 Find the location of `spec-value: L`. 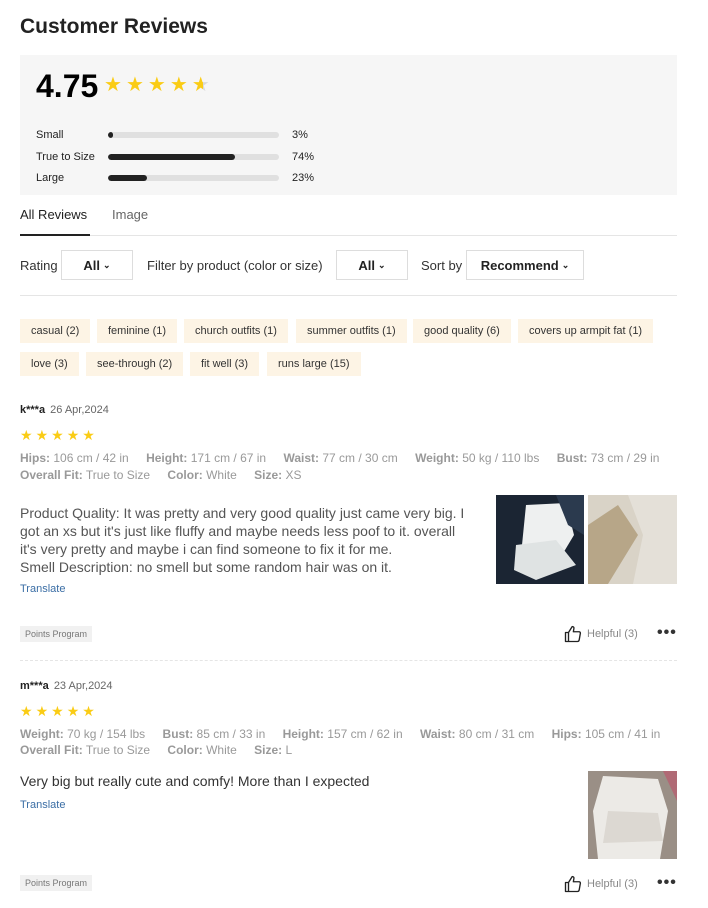

spec-value: L is located at coordinates (289, 750).